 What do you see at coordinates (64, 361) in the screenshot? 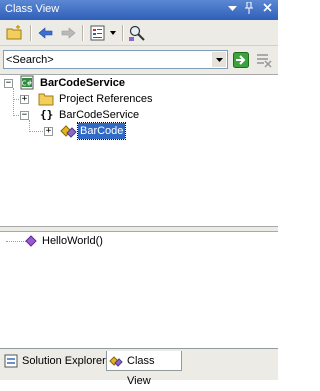
I see `tab-label: Solution Explorer` at bounding box center [64, 361].